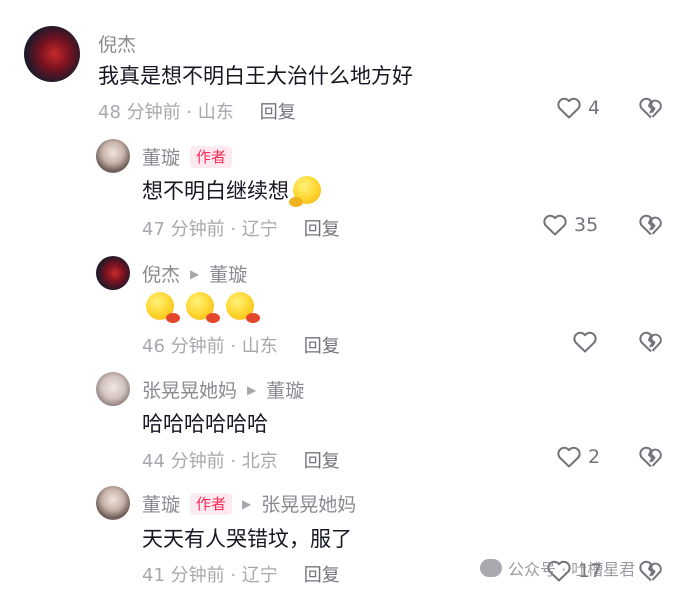  Describe the element at coordinates (223, 389) in the screenshot. I see `author-name: 张晃晃她妈 ▶ 董璇` at that location.